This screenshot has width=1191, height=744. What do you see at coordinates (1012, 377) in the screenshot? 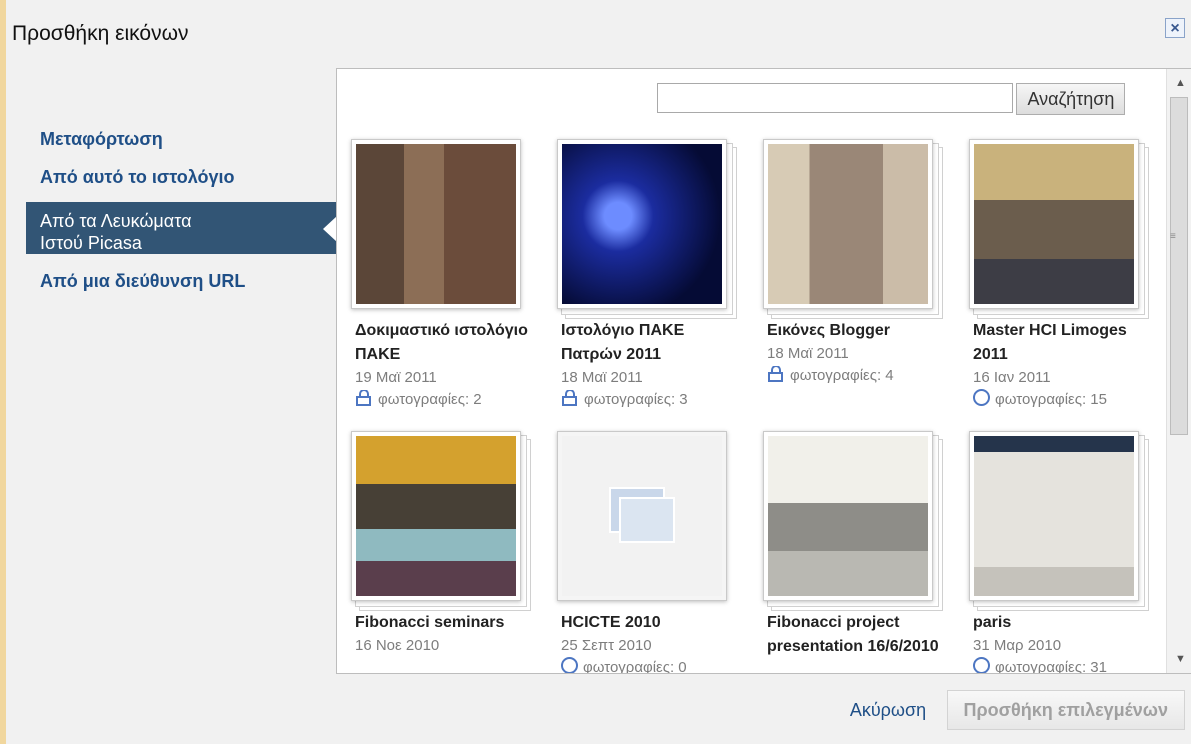
I see `album-date: 16 Ιαν 2011` at bounding box center [1012, 377].